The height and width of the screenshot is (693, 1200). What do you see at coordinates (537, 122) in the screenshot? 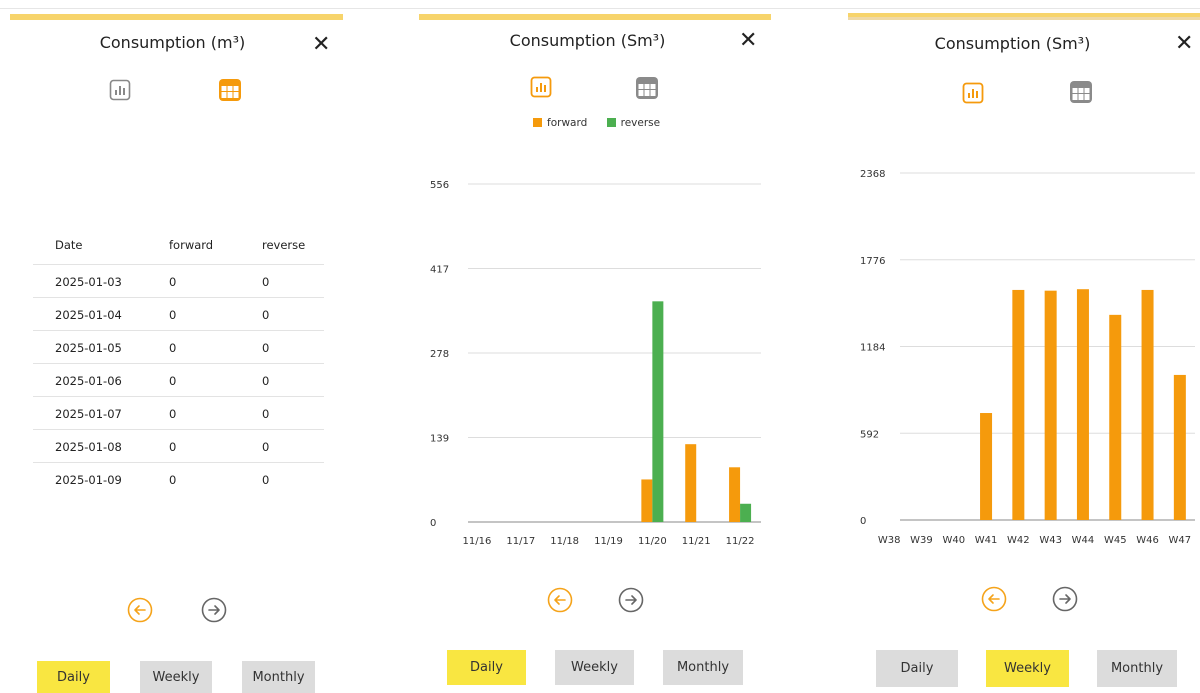
I see `legend-swatch-forward` at bounding box center [537, 122].